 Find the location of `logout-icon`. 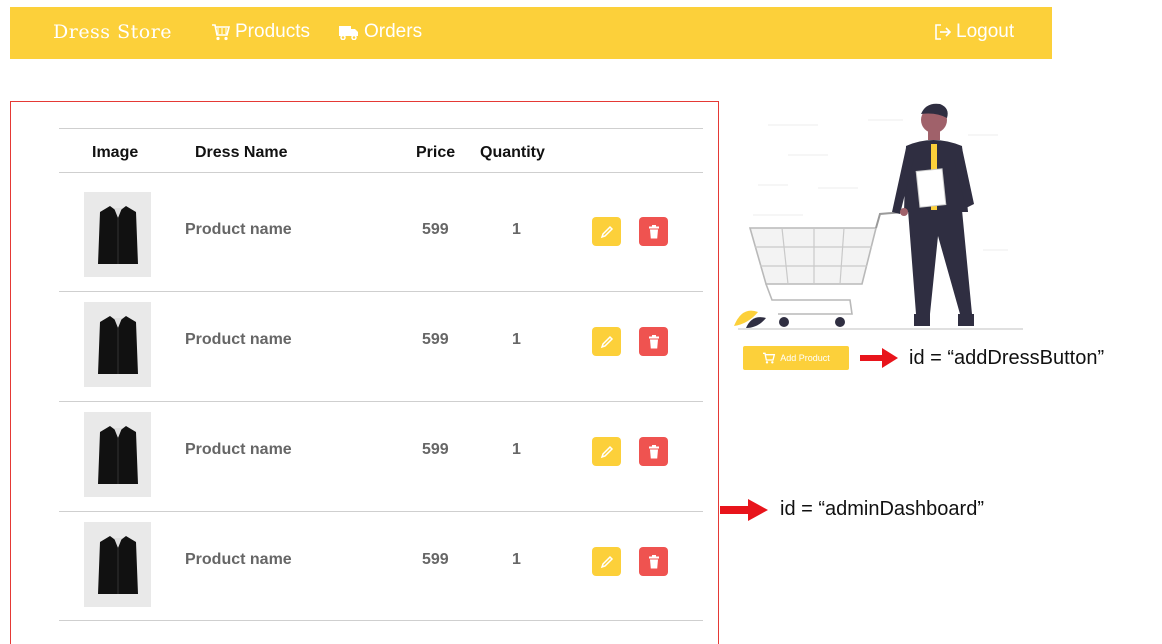

logout-icon is located at coordinates (943, 32).